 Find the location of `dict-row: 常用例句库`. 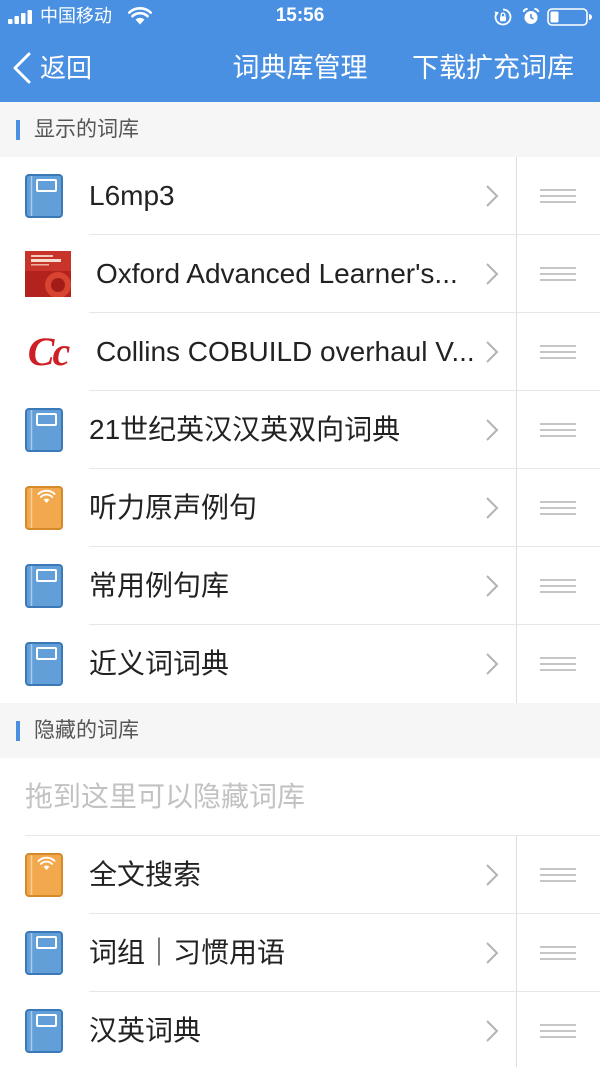

dict-row: 常用例句库 is located at coordinates (300, 586).